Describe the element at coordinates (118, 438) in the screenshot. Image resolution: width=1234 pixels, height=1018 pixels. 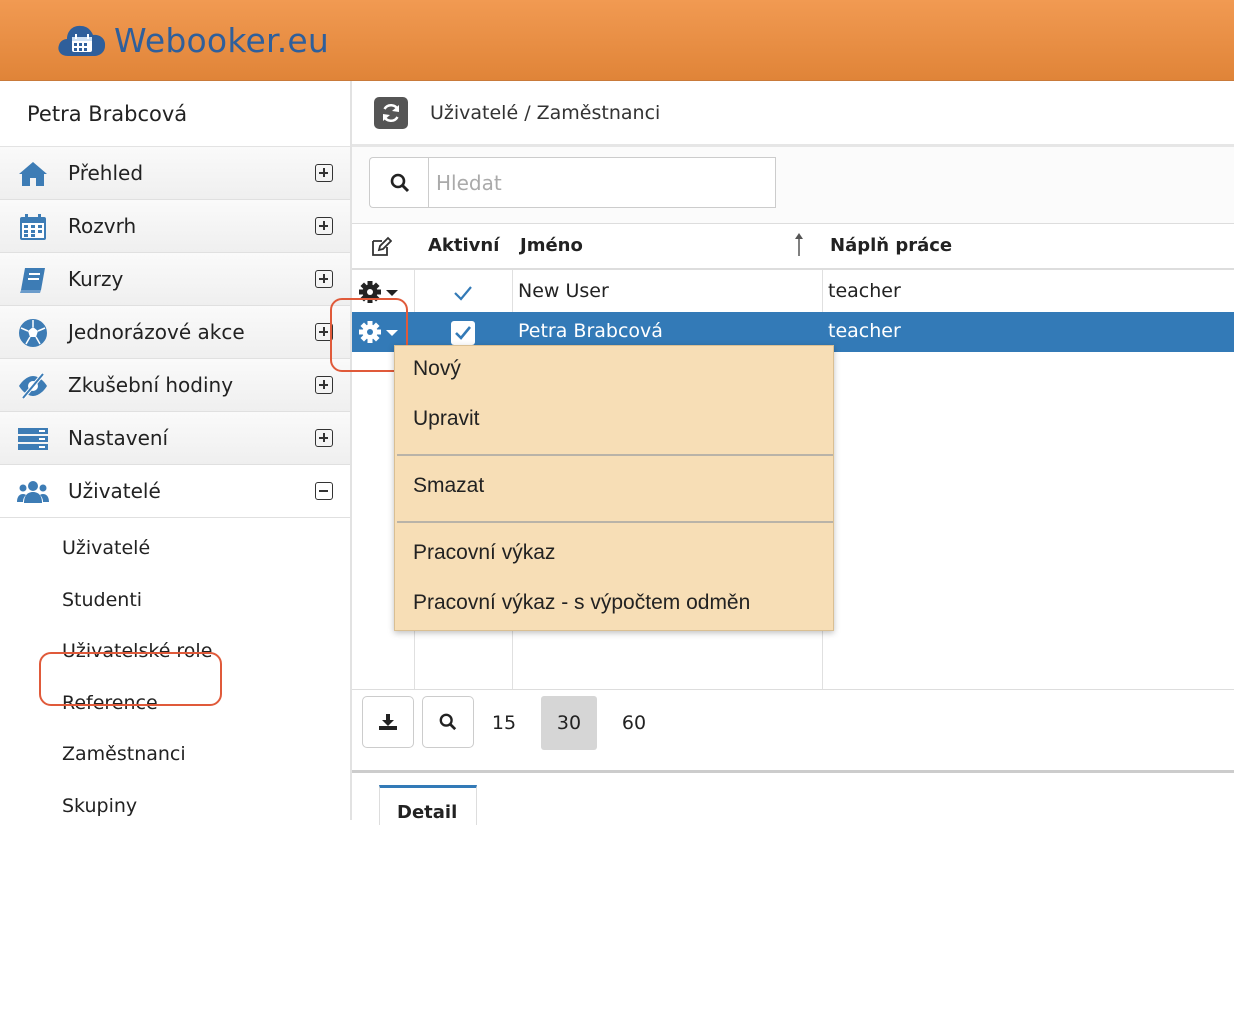
I see `sidebar-item-label: Nastavení` at that location.